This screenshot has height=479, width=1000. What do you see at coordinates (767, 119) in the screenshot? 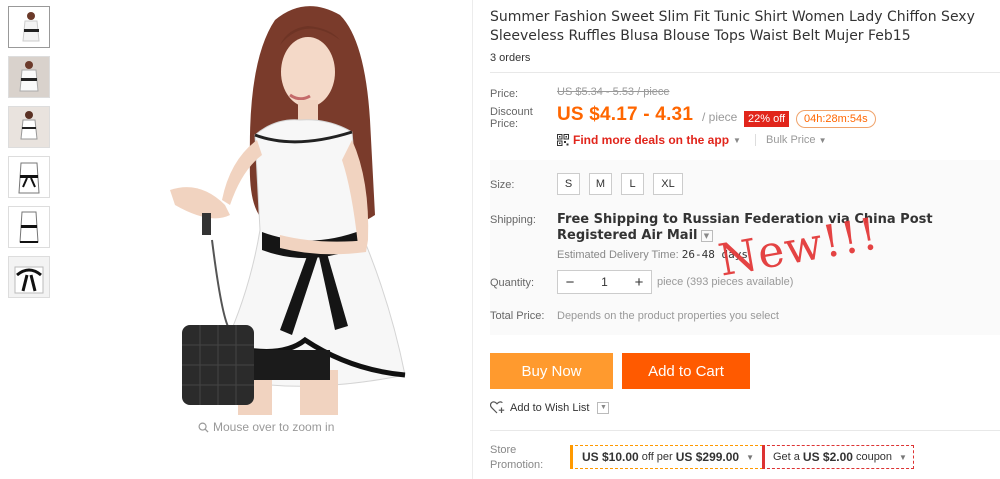
I see `discount-badge: 22% off` at bounding box center [767, 119].